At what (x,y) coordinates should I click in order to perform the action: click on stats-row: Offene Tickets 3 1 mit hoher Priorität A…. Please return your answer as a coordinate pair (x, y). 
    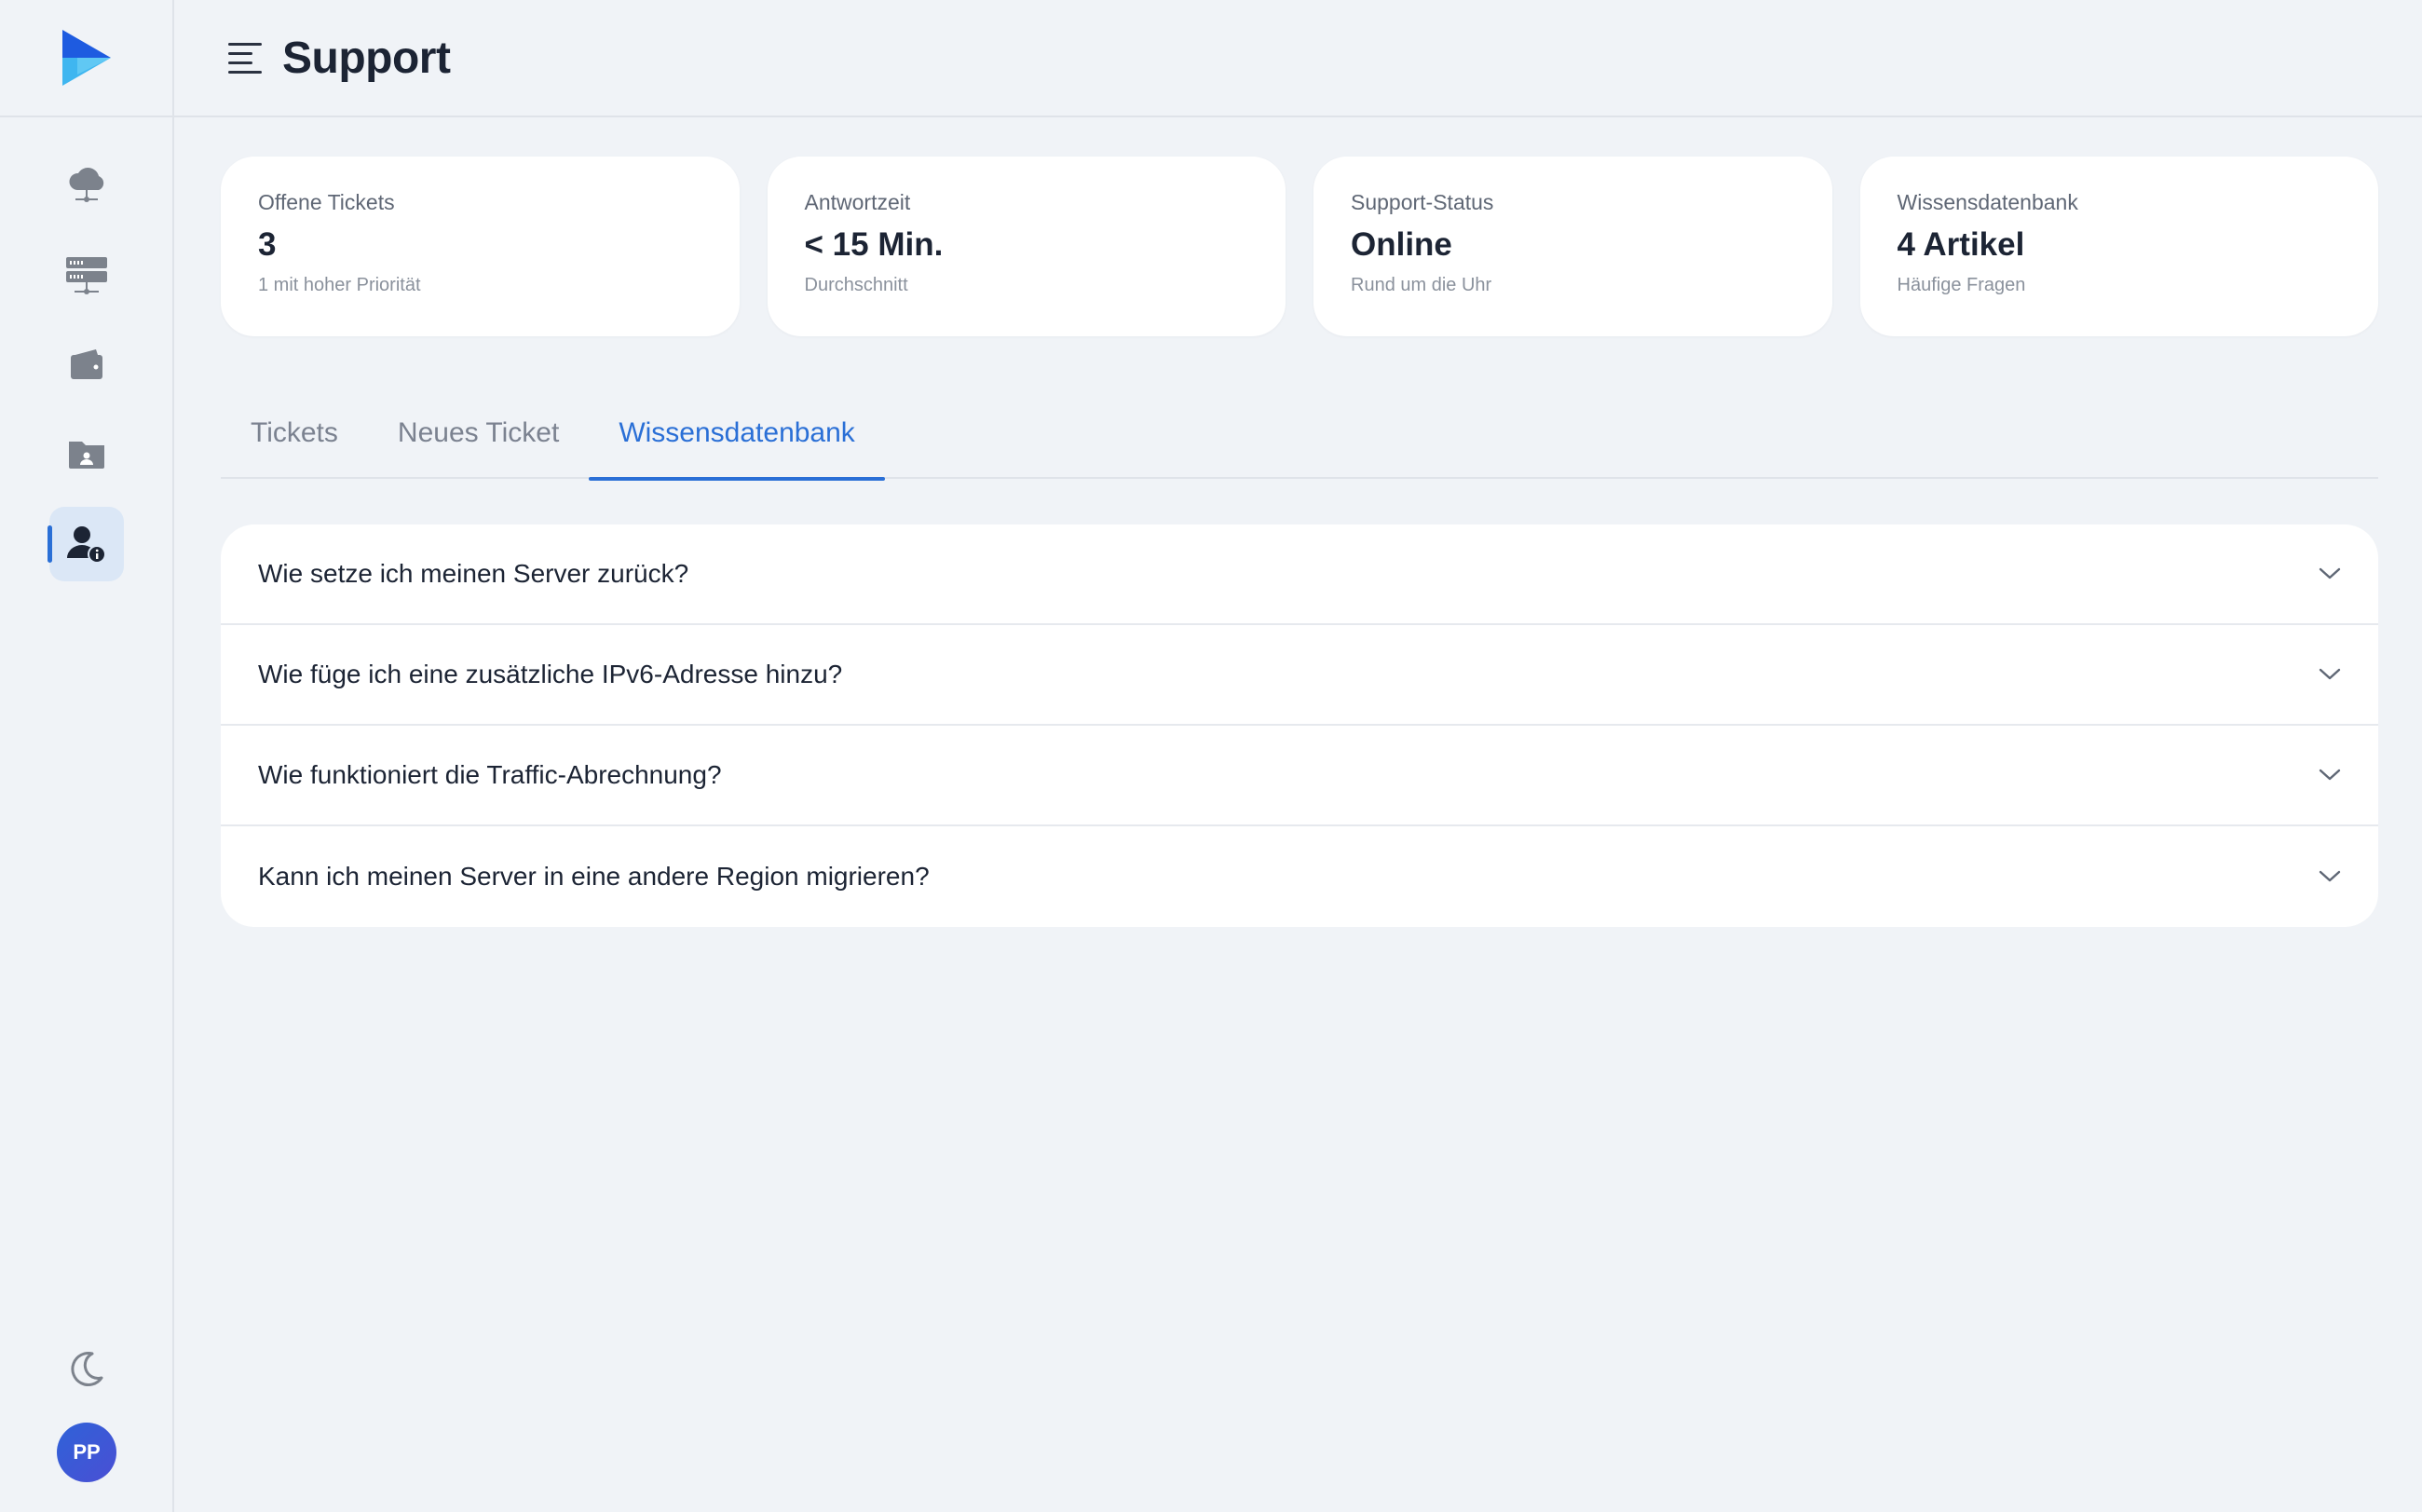
    Looking at the image, I should click on (1299, 246).